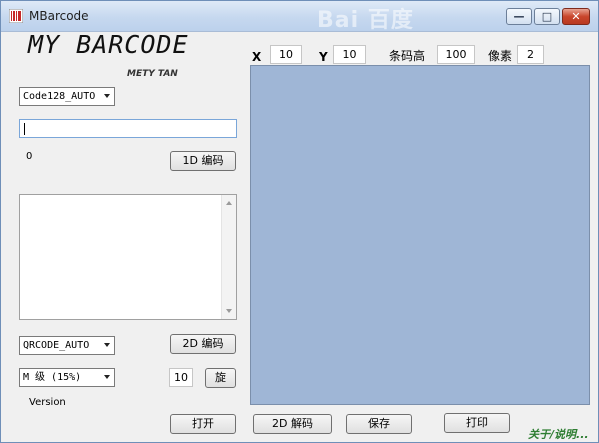  I want to click on open-button: 打开, so click(203, 424).